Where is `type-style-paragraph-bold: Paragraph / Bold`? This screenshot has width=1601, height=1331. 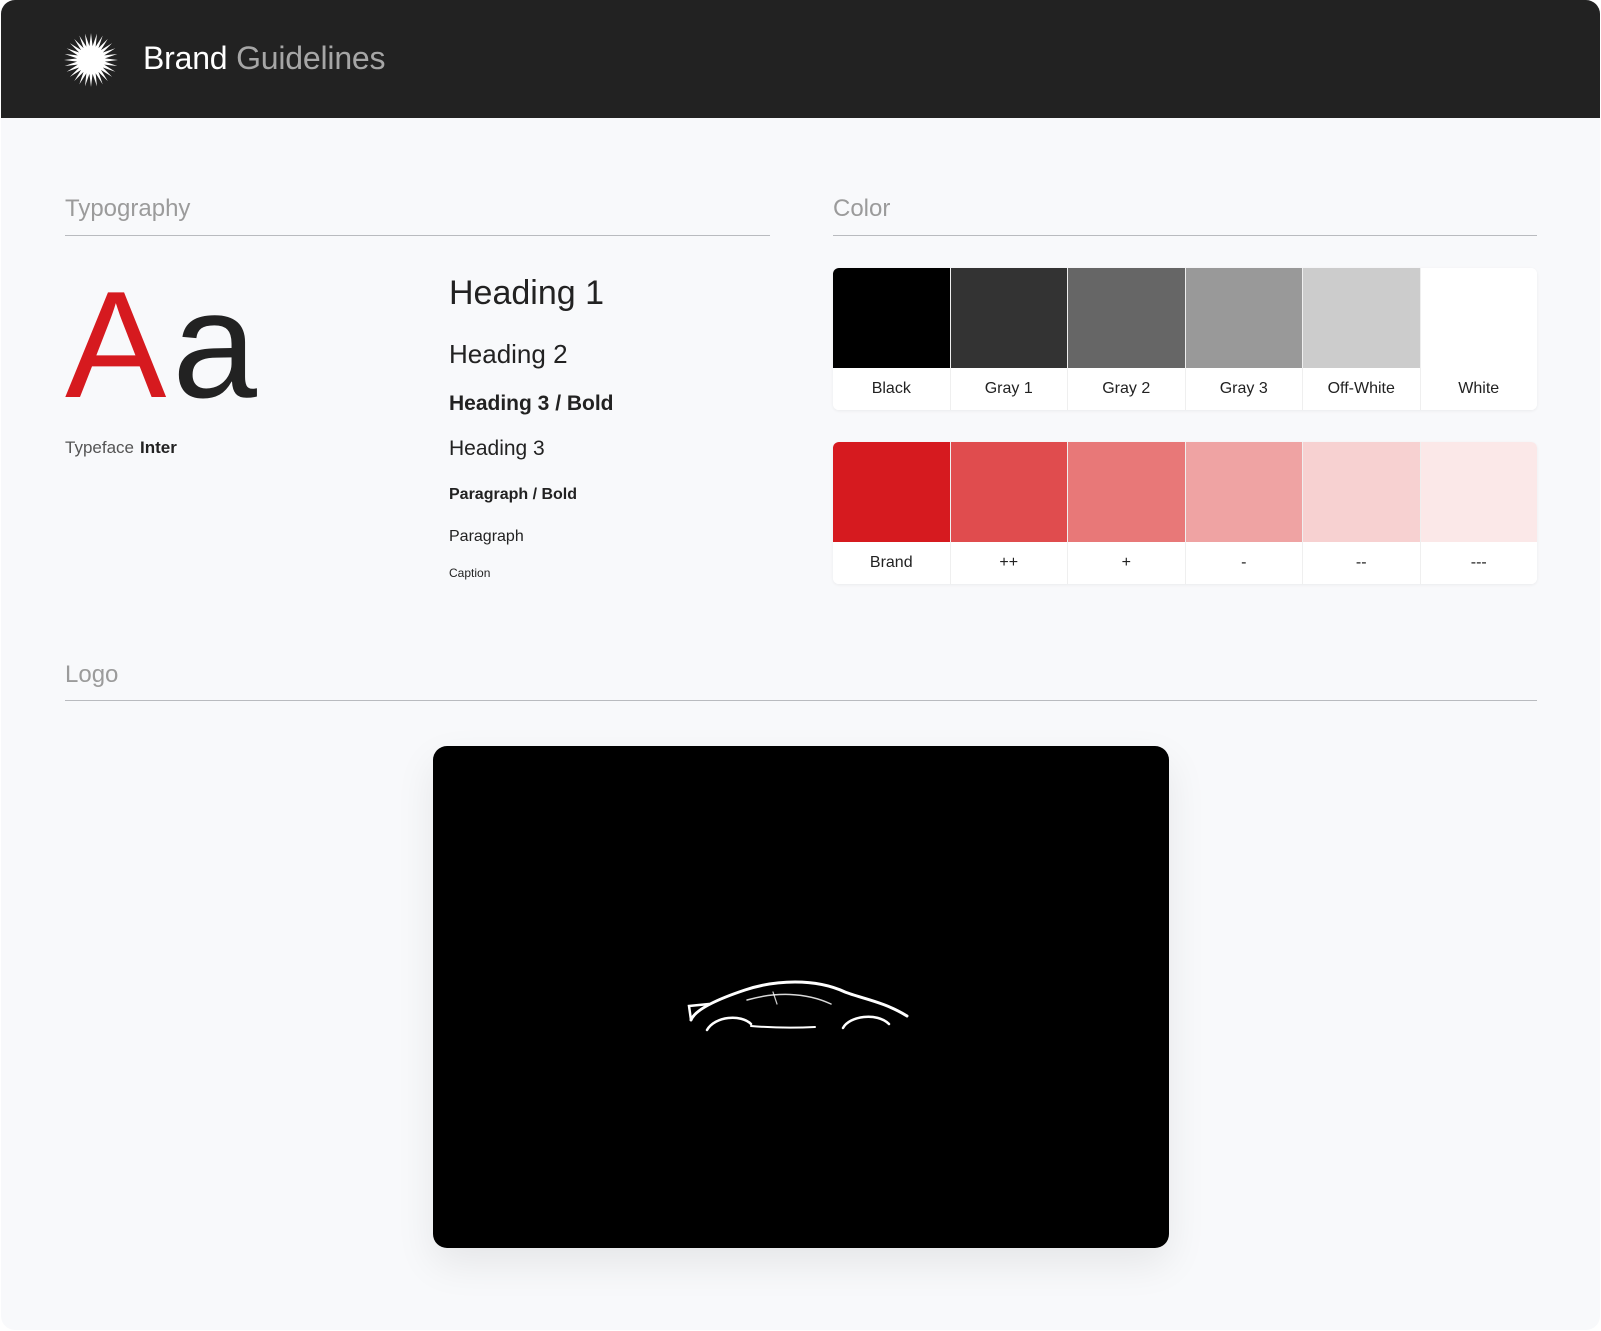
type-style-paragraph-bold: Paragraph / Bold is located at coordinates (513, 494).